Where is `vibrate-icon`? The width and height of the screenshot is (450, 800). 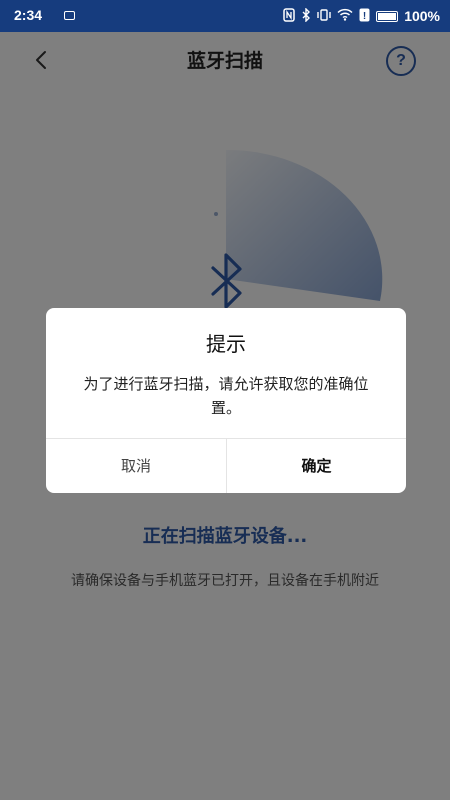
vibrate-icon is located at coordinates (324, 16).